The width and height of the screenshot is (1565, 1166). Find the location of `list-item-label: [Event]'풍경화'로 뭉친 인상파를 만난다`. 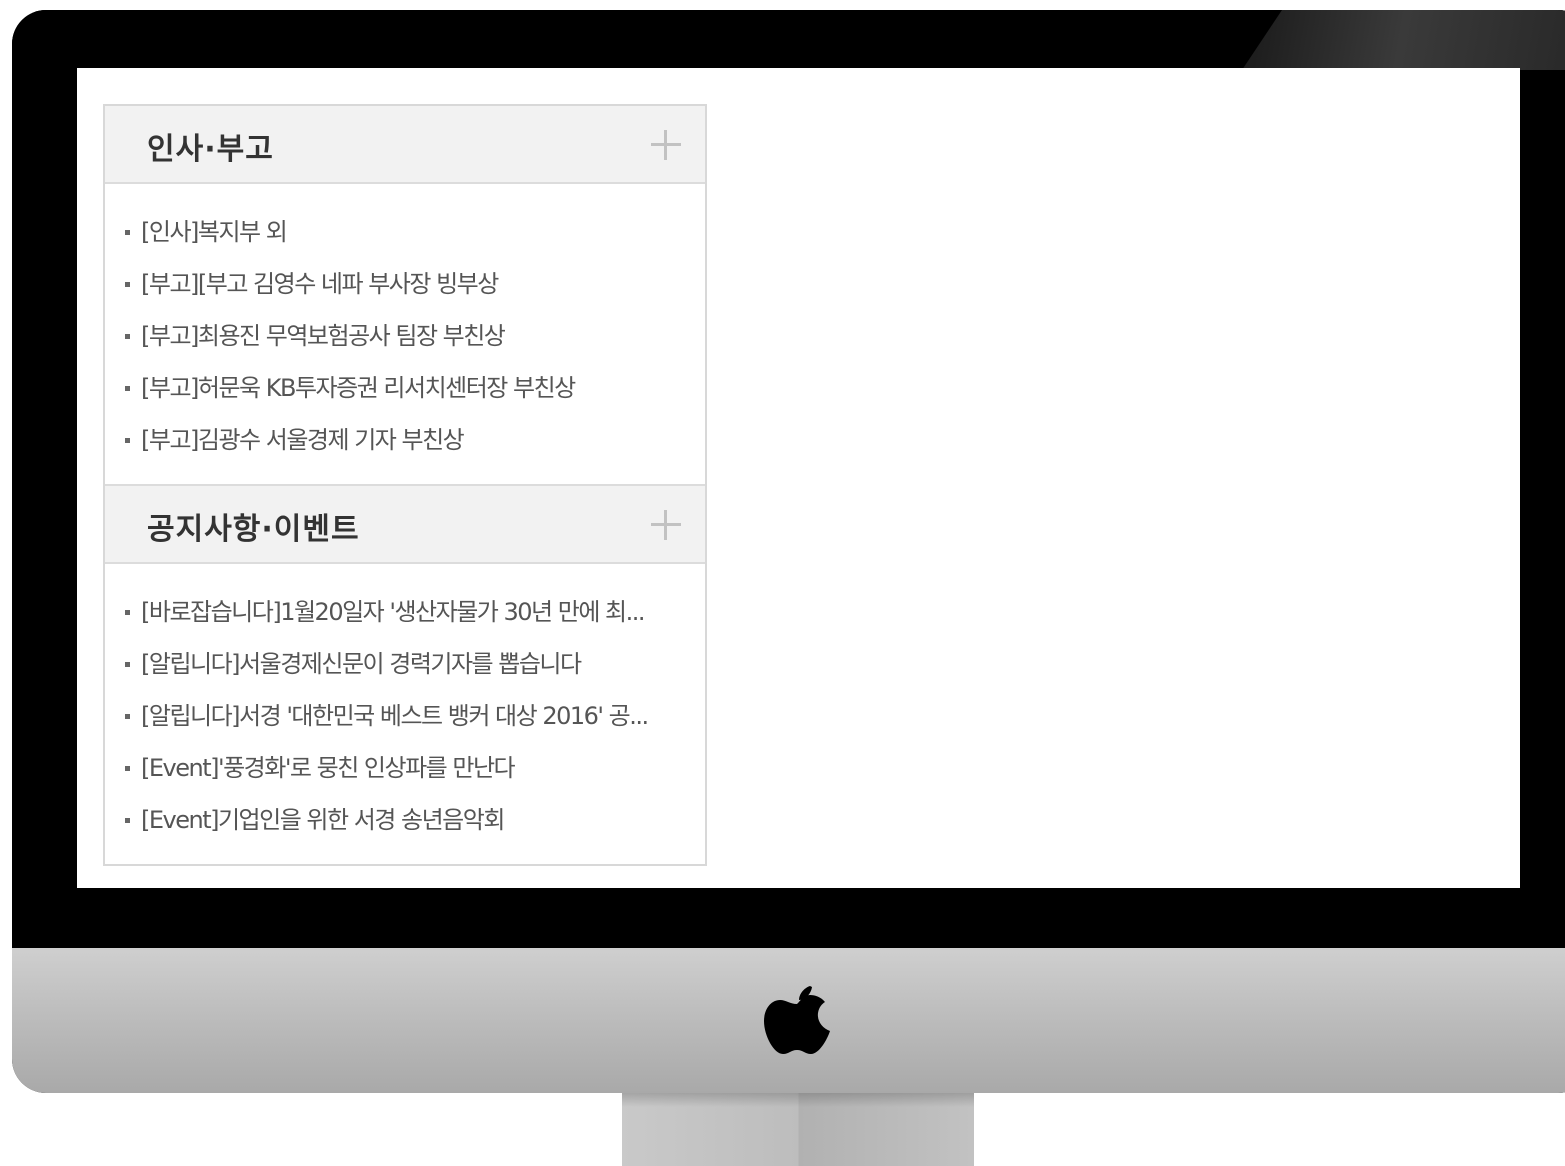

list-item-label: [Event]'풍경화'로 뭉친 인상파를 만난다 is located at coordinates (328, 768).